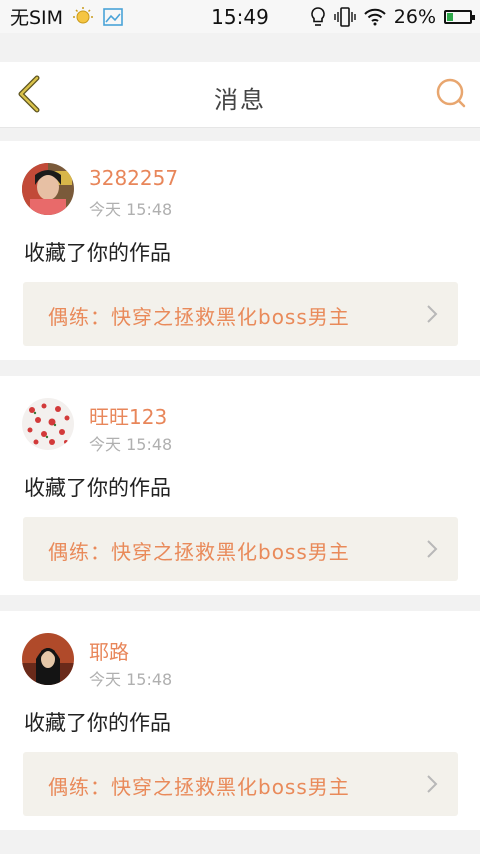 Image resolution: width=480 pixels, height=854 pixels. I want to click on page-title: 消息, so click(240, 100).